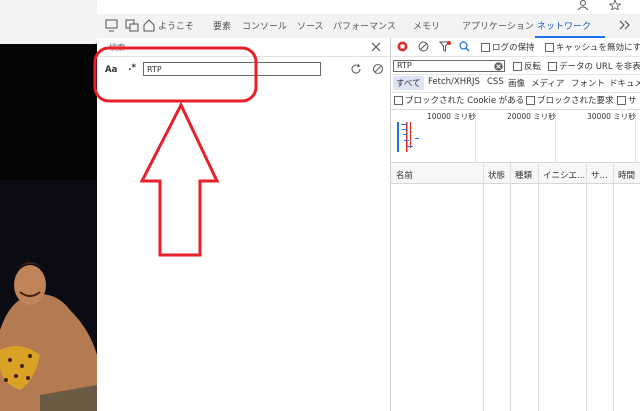  Describe the element at coordinates (598, 48) in the screenshot. I see `disable-cache-label: キャッシュを無効にす` at that location.